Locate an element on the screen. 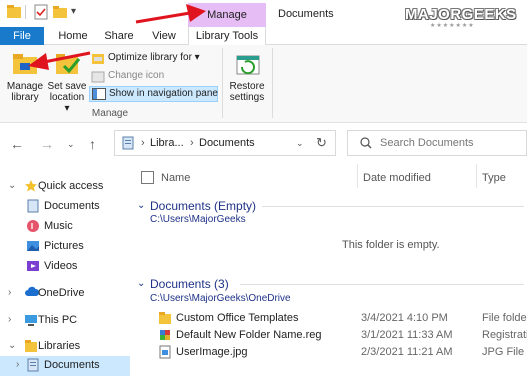 This screenshot has width=527, height=378. annotation-arrow-to-manage-tab is located at coordinates (170, 14).